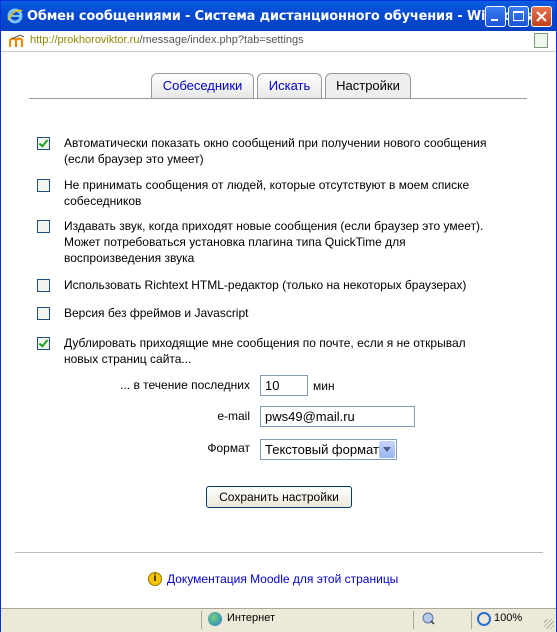 This screenshot has width=557, height=632. I want to click on email-label: e-mail, so click(233, 416).